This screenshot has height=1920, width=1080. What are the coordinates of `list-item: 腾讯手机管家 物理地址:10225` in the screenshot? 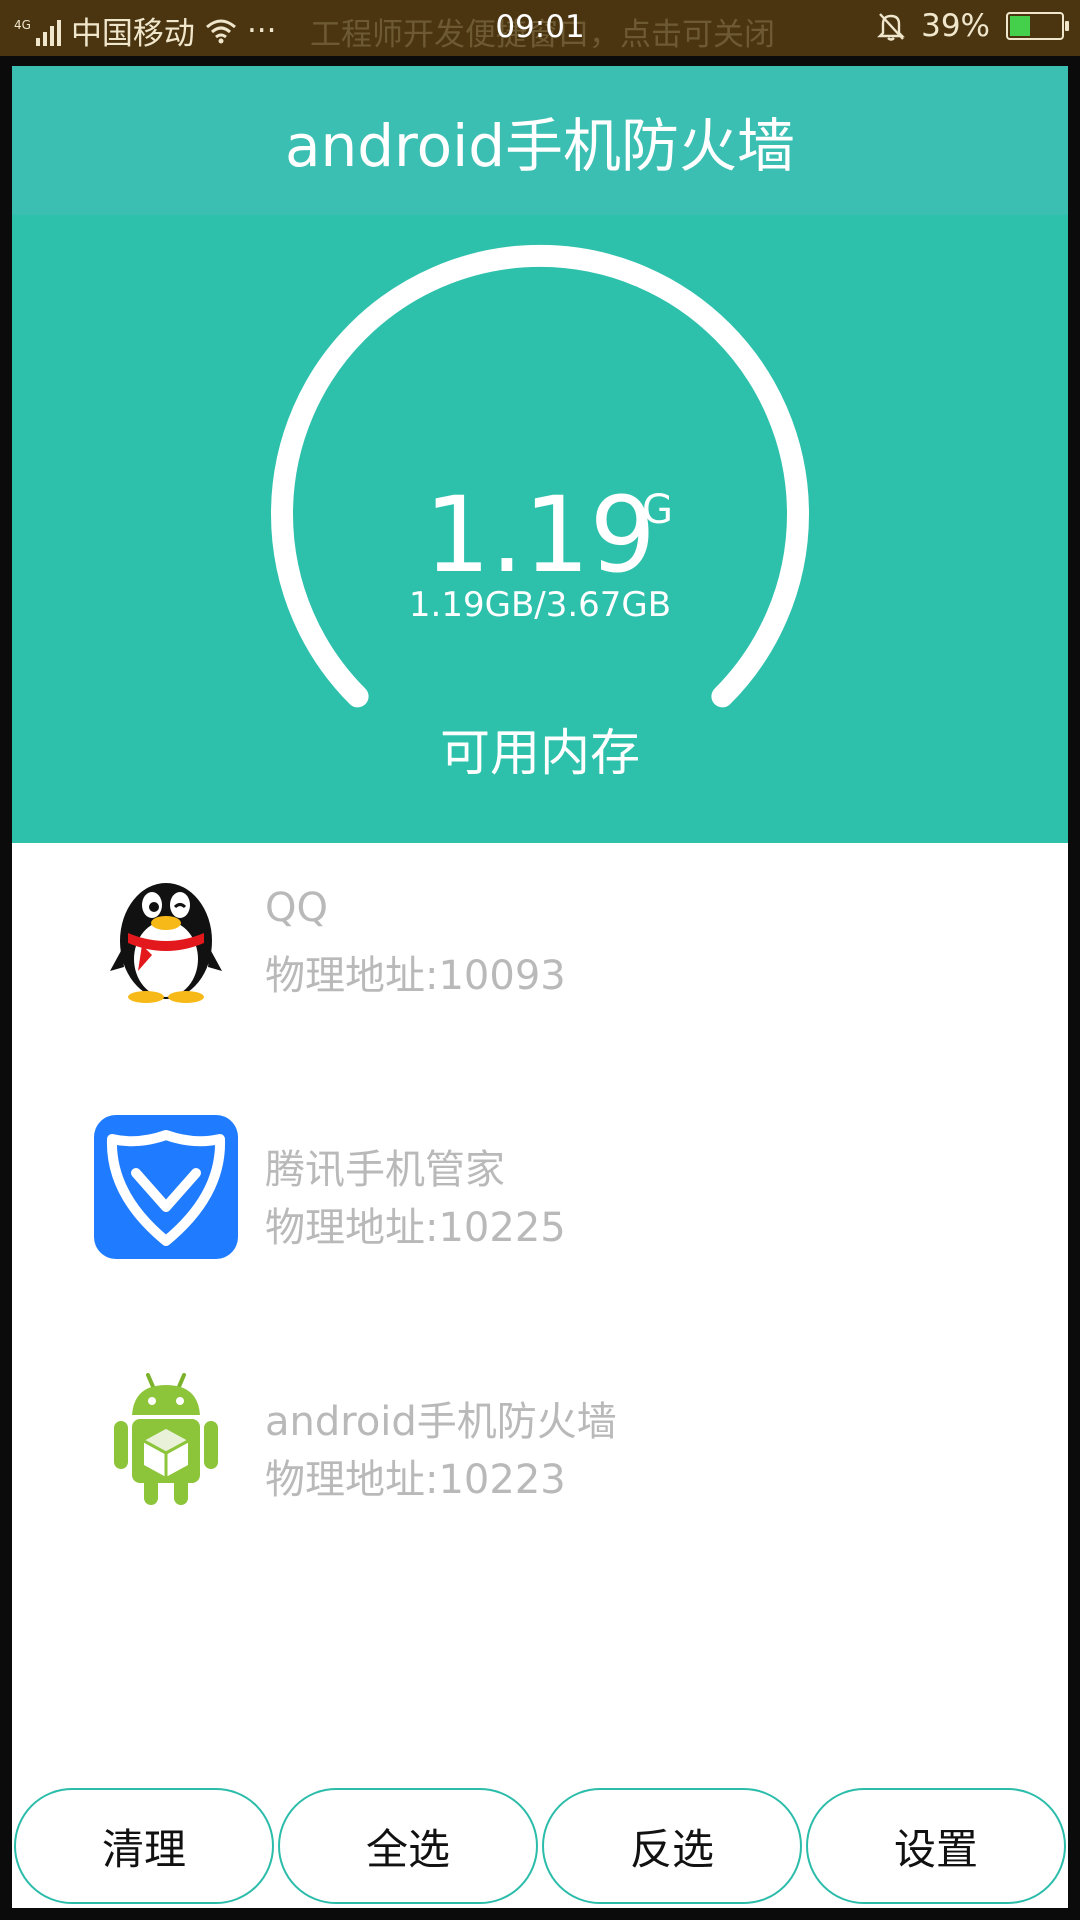 It's located at (540, 1221).